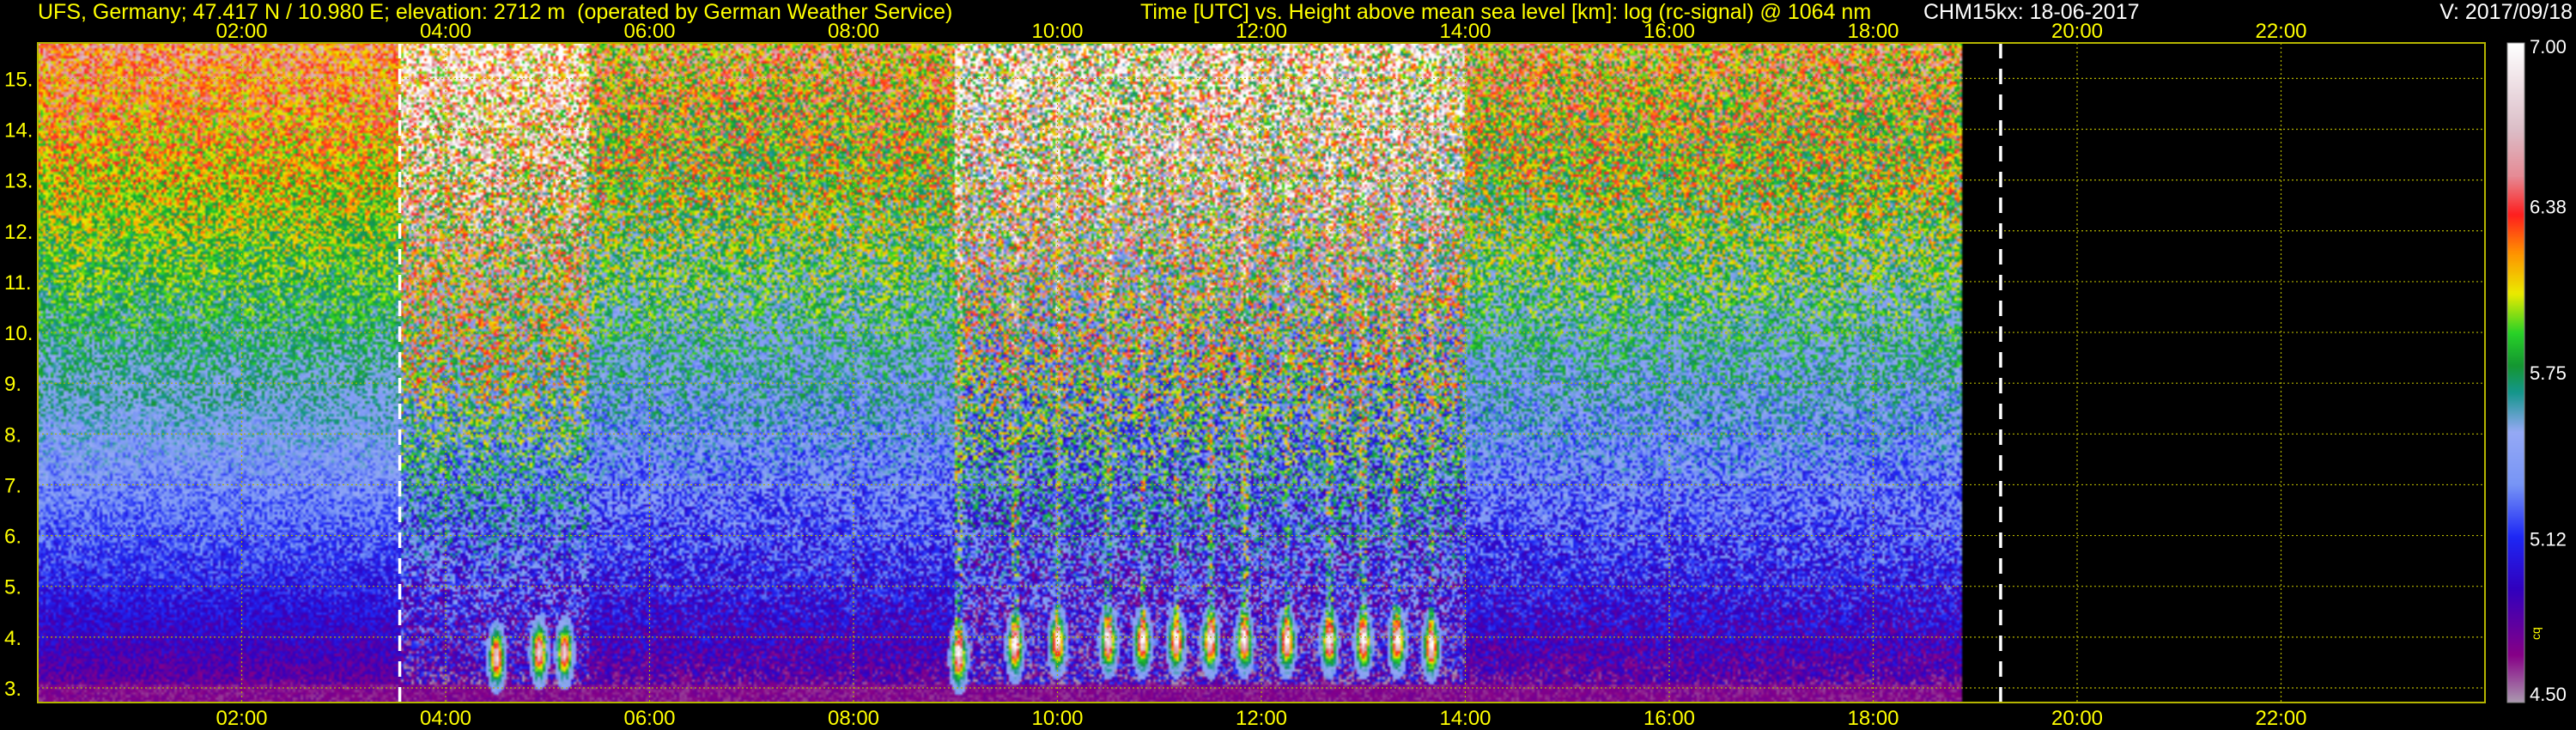 The image size is (2576, 730). Describe the element at coordinates (13, 587) in the screenshot. I see `y-tick-label: 5.` at that location.